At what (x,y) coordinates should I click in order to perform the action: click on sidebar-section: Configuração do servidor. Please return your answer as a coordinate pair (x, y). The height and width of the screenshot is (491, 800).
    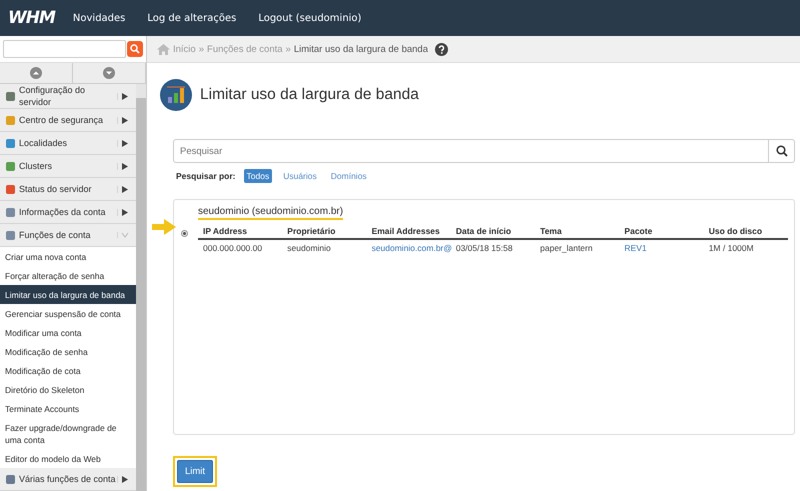
    Looking at the image, I should click on (68, 96).